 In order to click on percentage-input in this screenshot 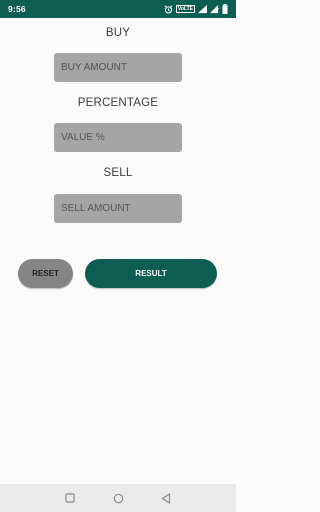, I will do `click(118, 137)`.